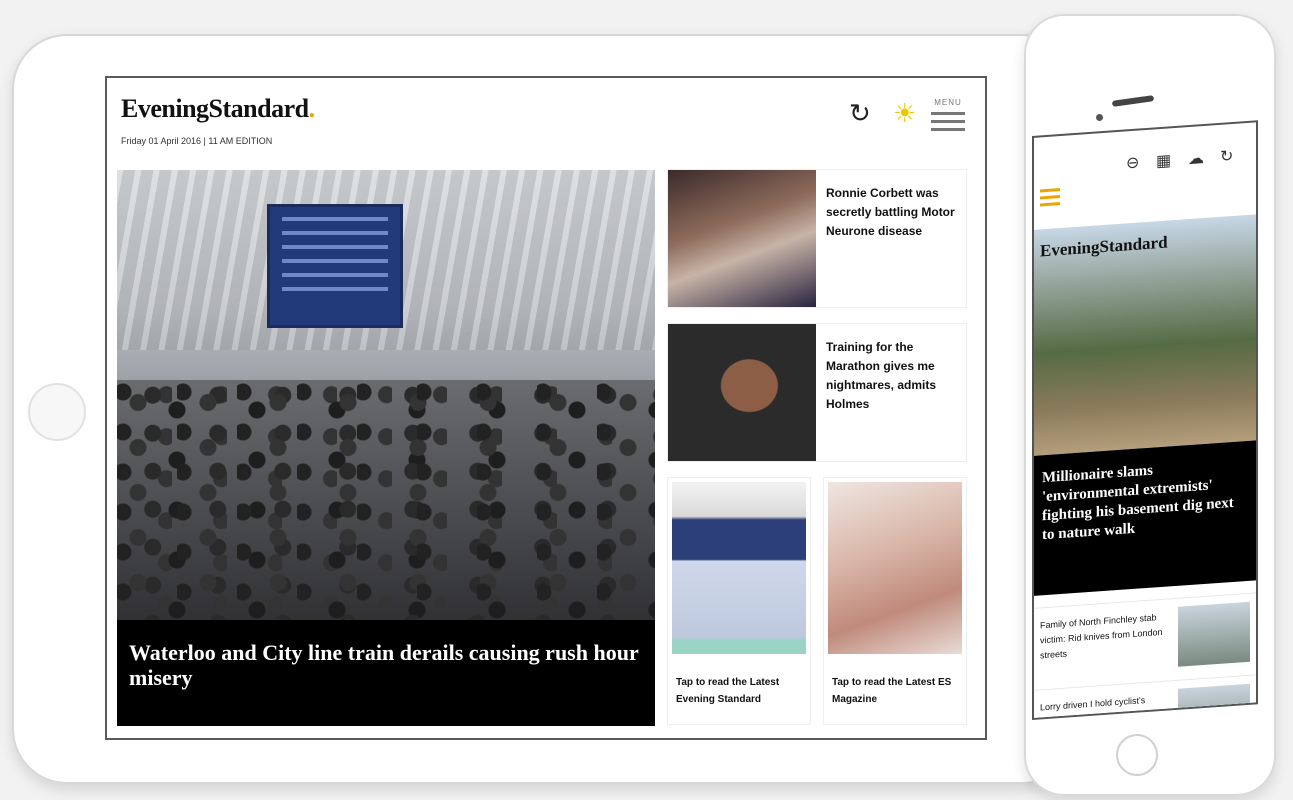  What do you see at coordinates (728, 691) in the screenshot?
I see `promo-text: Tap to read the Latest Evening Standard` at bounding box center [728, 691].